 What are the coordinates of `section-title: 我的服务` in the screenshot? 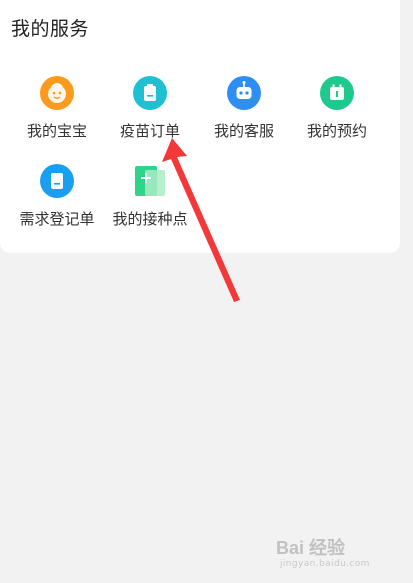 It's located at (50, 29).